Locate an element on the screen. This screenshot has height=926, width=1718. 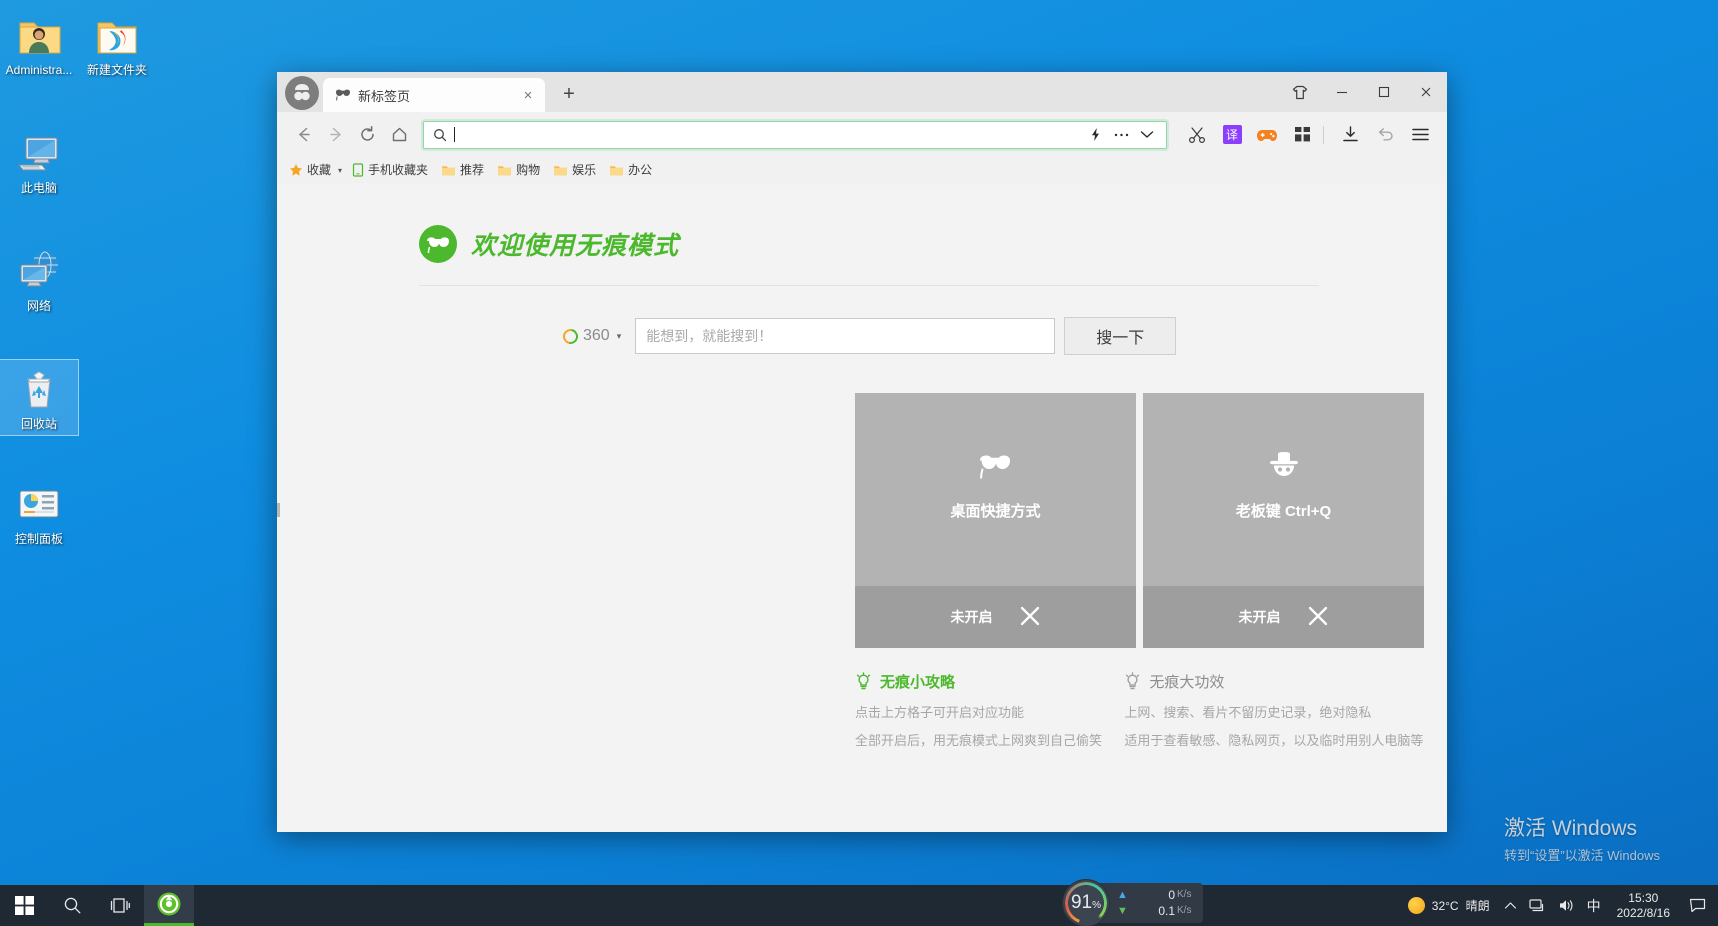
search-icon is located at coordinates (440, 135).